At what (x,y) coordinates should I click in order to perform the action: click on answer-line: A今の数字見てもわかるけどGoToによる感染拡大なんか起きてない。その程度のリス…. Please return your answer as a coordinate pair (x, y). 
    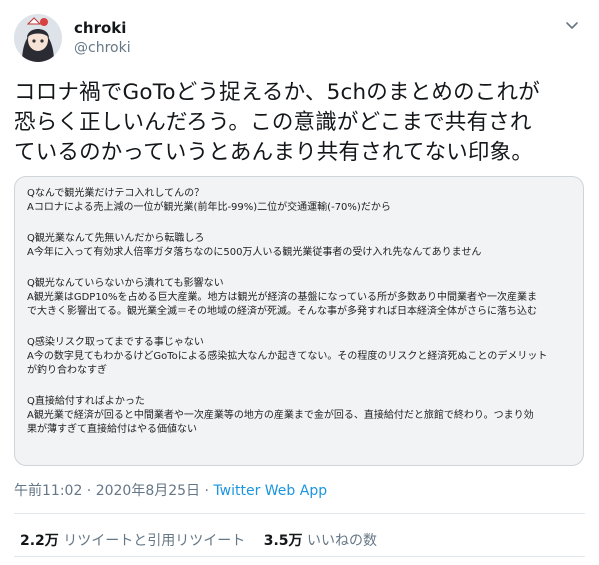
    Looking at the image, I should click on (287, 356).